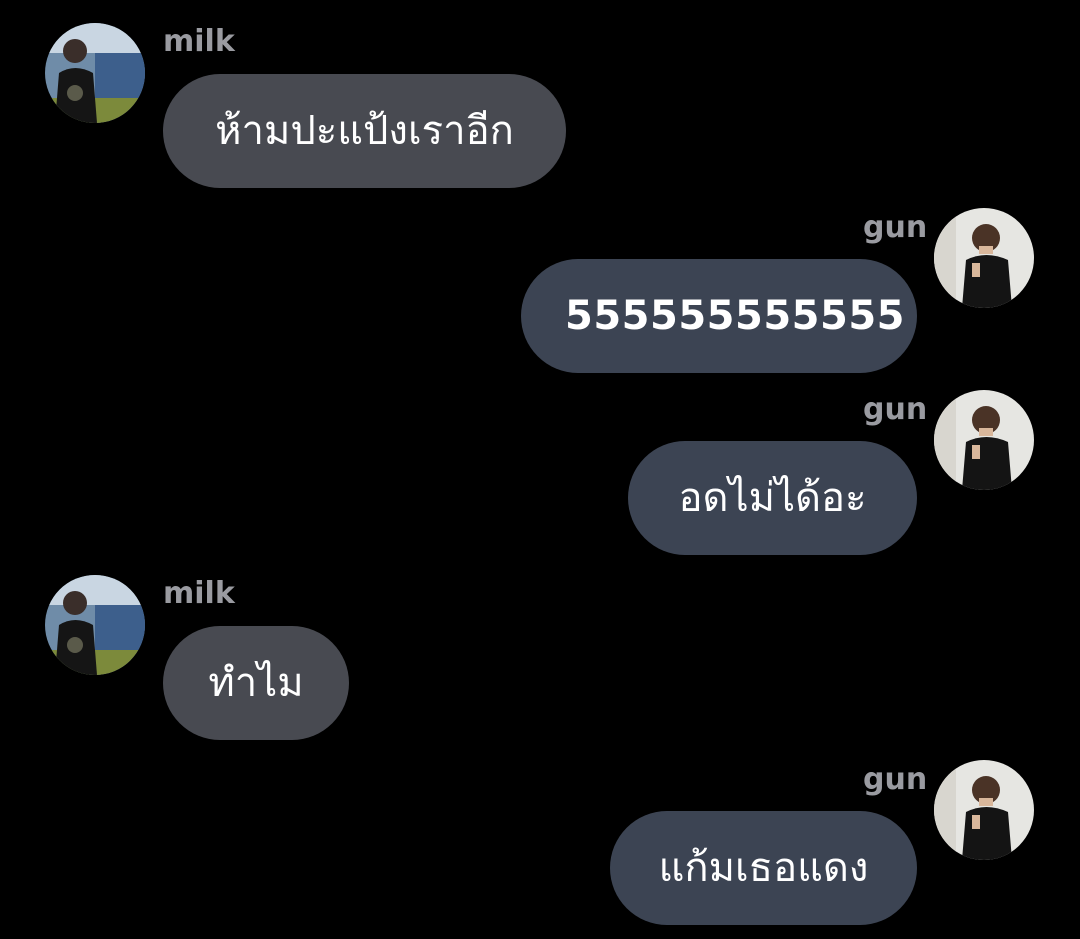 This screenshot has width=1080, height=939. Describe the element at coordinates (772, 498) in the screenshot. I see `message-bubble: อดไม่ได้อะ` at that location.